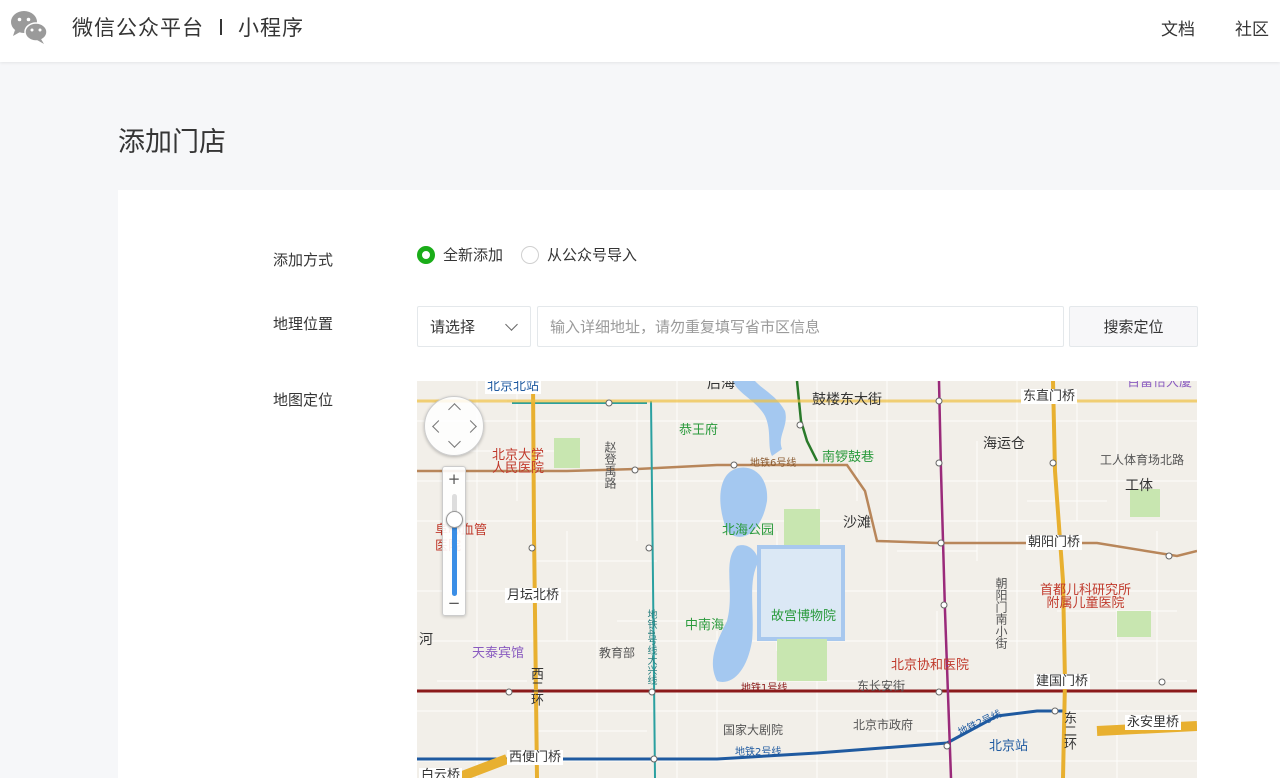  What do you see at coordinates (1206, 27) in the screenshot?
I see `top-nav: 文档 社区` at bounding box center [1206, 27].